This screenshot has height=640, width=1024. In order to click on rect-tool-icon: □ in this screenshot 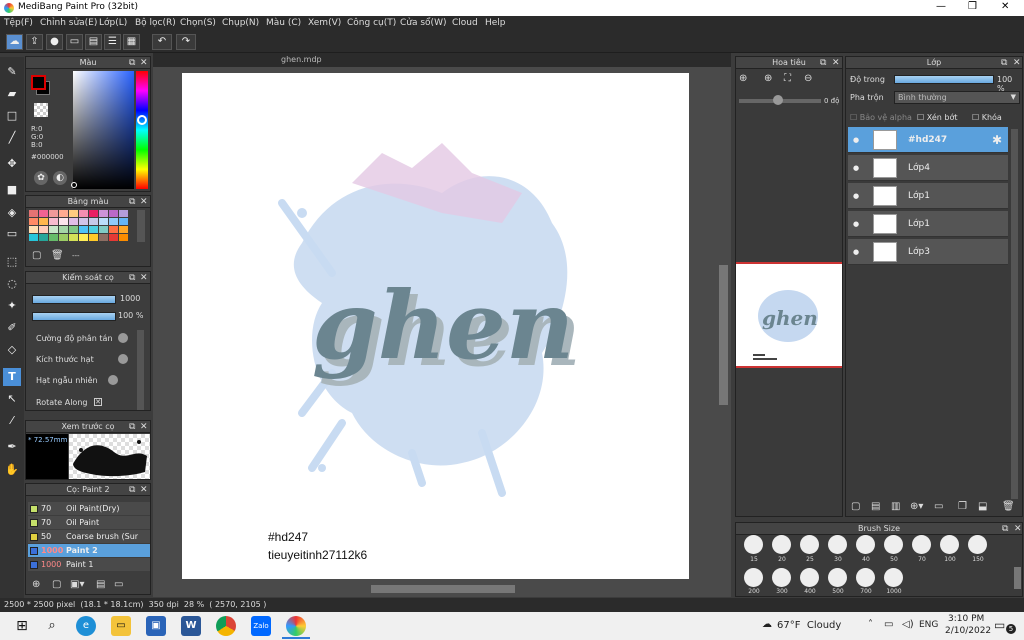, I will do `click(12, 116)`.